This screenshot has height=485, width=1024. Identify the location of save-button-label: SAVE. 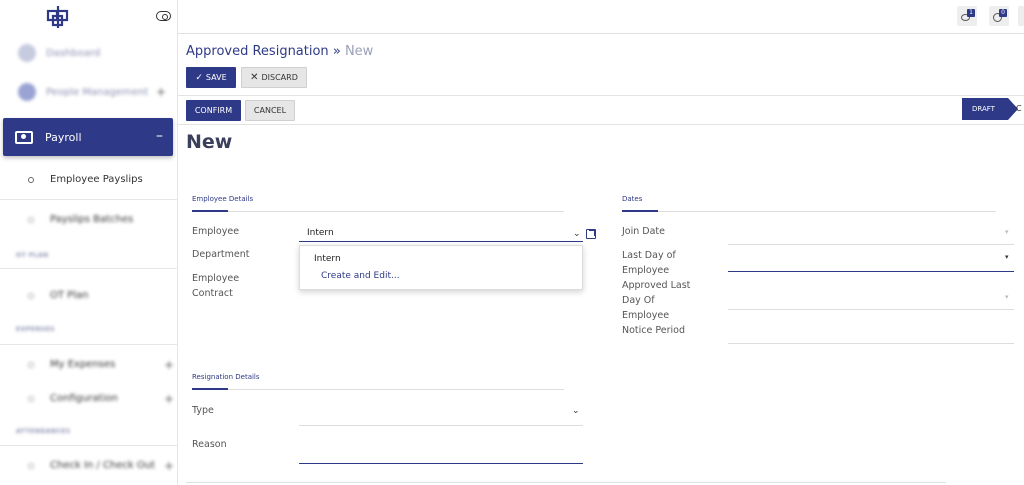
(216, 77).